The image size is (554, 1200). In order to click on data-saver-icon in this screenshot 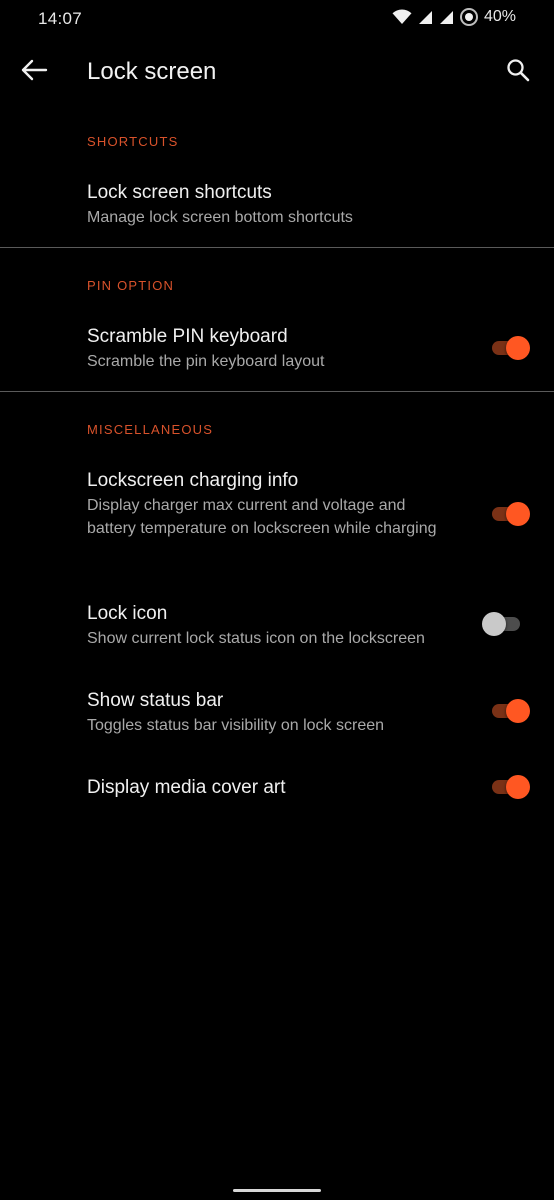, I will do `click(468, 17)`.